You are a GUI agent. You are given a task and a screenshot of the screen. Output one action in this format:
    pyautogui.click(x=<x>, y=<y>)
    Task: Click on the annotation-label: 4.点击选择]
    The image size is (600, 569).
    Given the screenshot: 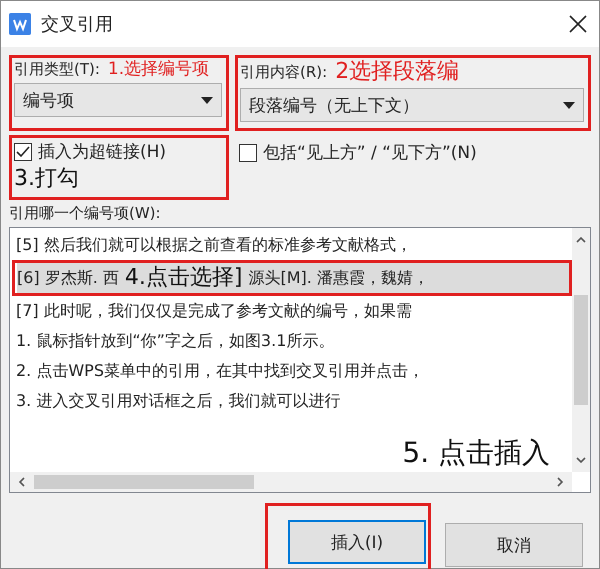 What is the action you would take?
    pyautogui.click(x=183, y=277)
    